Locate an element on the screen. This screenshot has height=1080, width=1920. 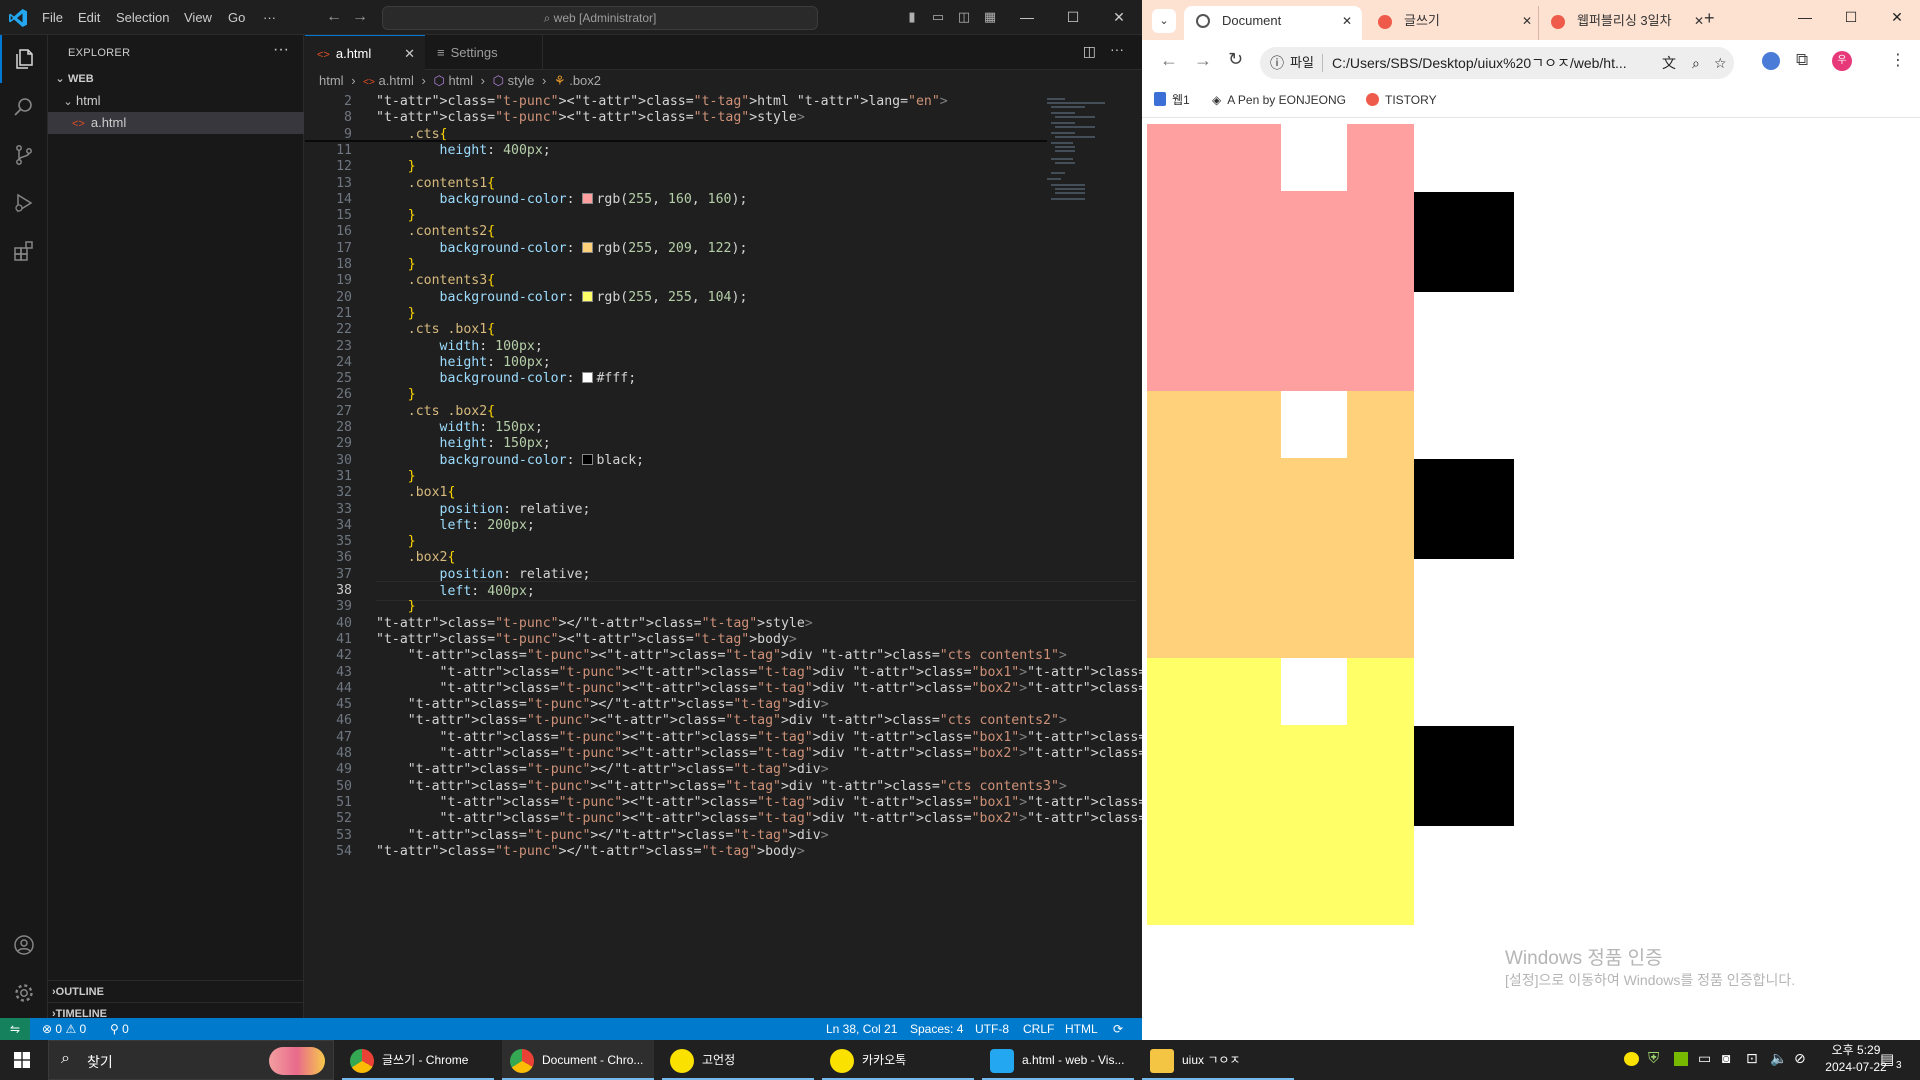
bookmark-star-icon: ☆ is located at coordinates (1720, 63).